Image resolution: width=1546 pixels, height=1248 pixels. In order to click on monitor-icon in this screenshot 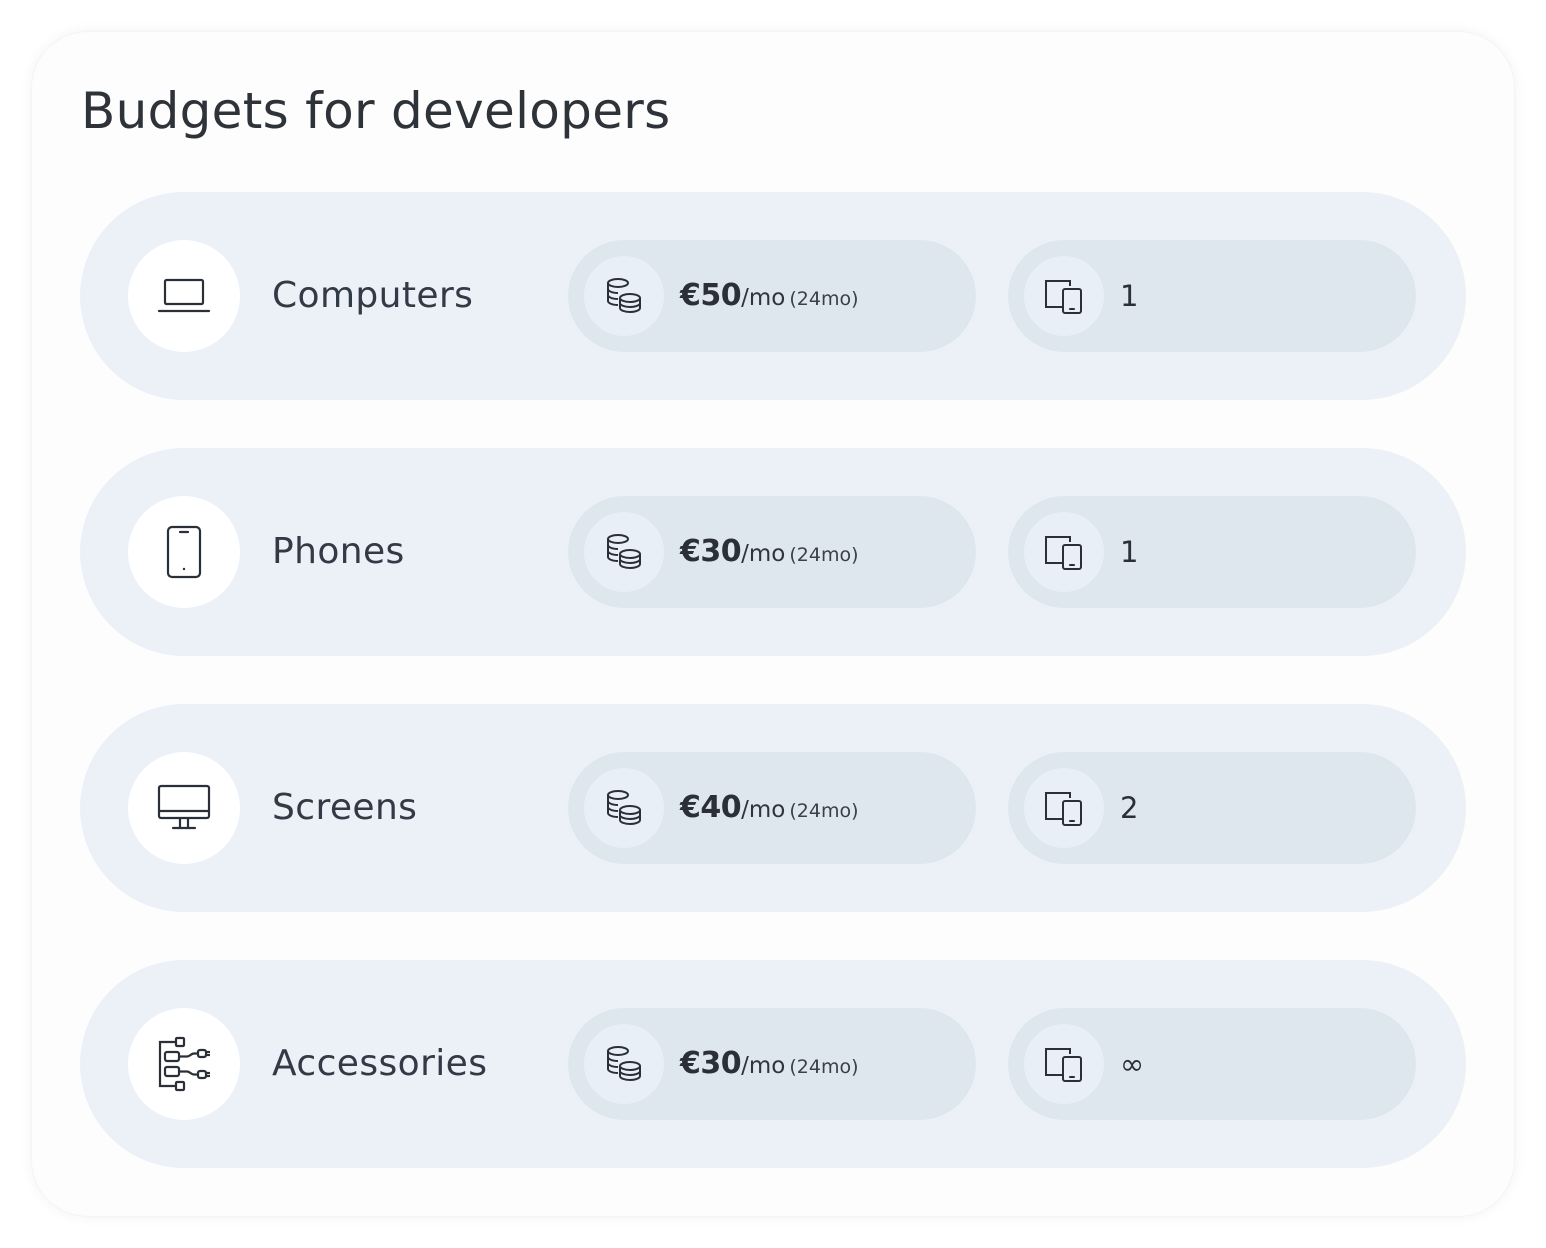, I will do `click(184, 808)`.